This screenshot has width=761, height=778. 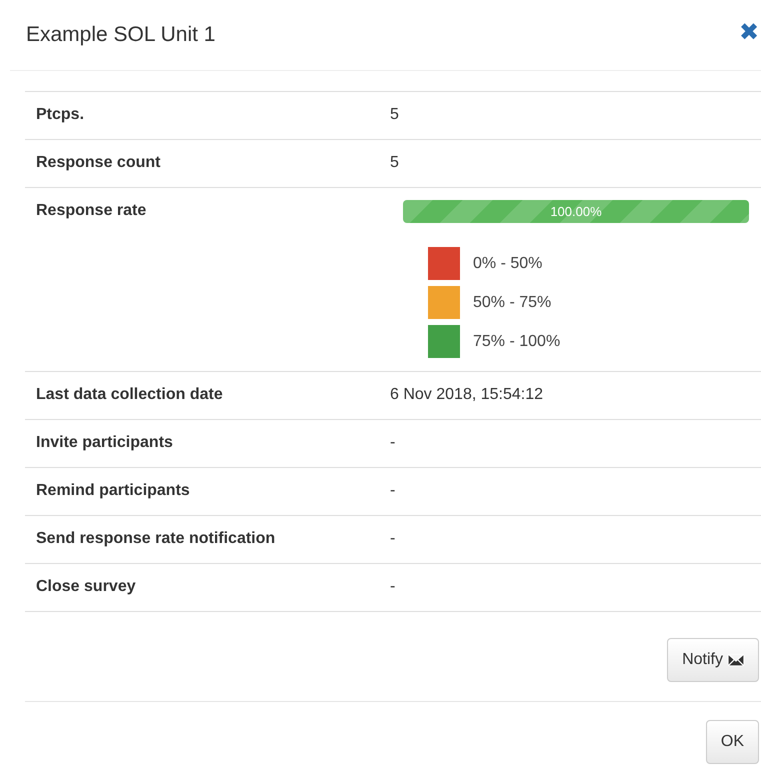 What do you see at coordinates (576, 211) in the screenshot?
I see `progress-reading: 100.00%` at bounding box center [576, 211].